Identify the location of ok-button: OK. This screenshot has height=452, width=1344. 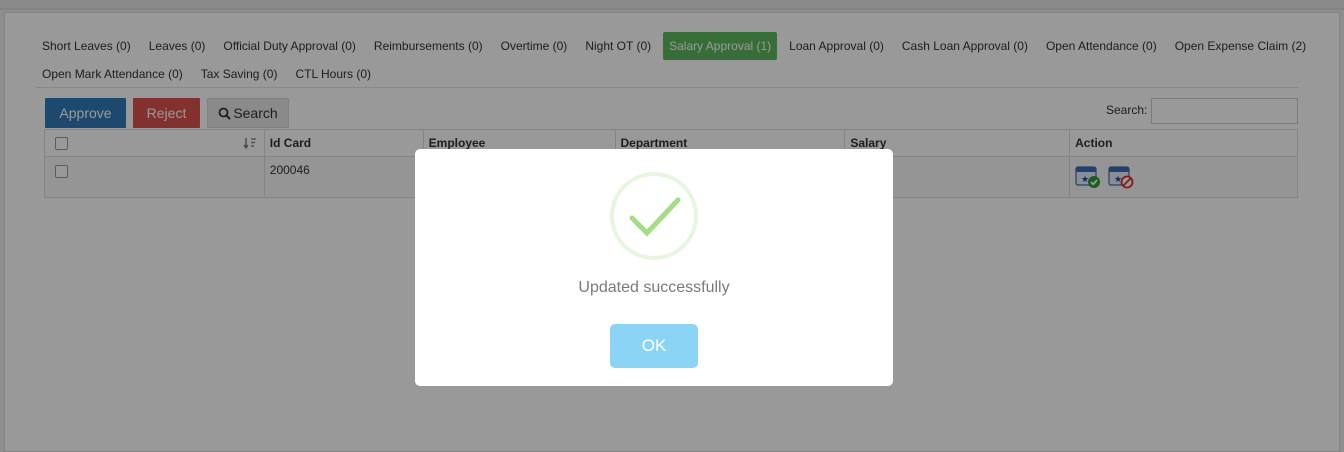
(654, 346).